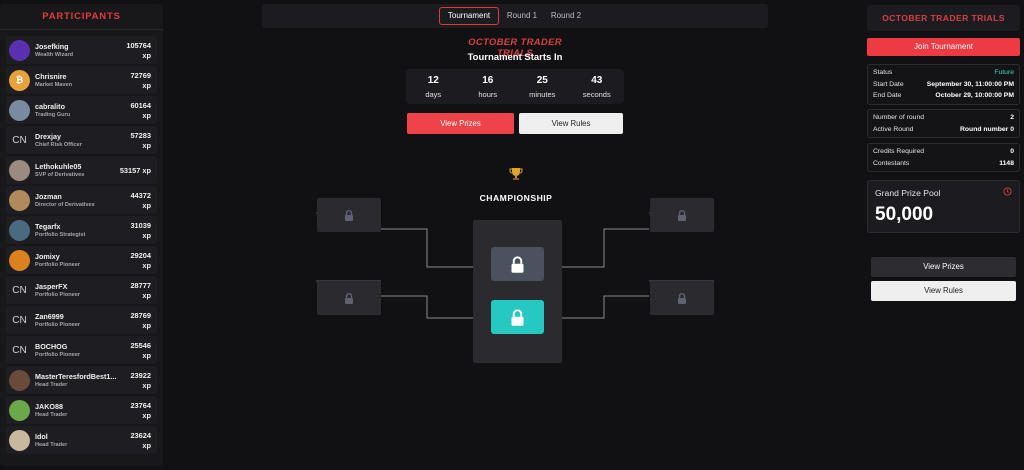 This screenshot has width=1024, height=470. Describe the element at coordinates (943, 206) in the screenshot. I see `prize-pool-card: Grand Prize Pool 50,000` at that location.